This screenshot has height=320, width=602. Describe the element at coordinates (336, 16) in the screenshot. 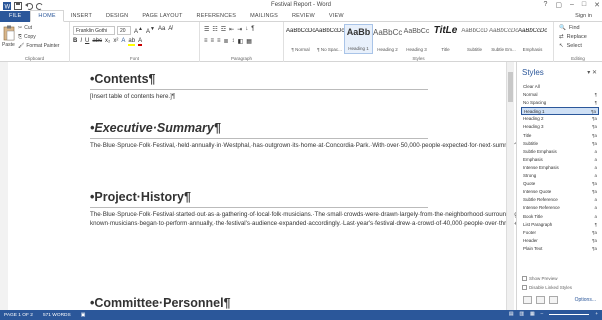

I see `tab-view: VIEW` at that location.